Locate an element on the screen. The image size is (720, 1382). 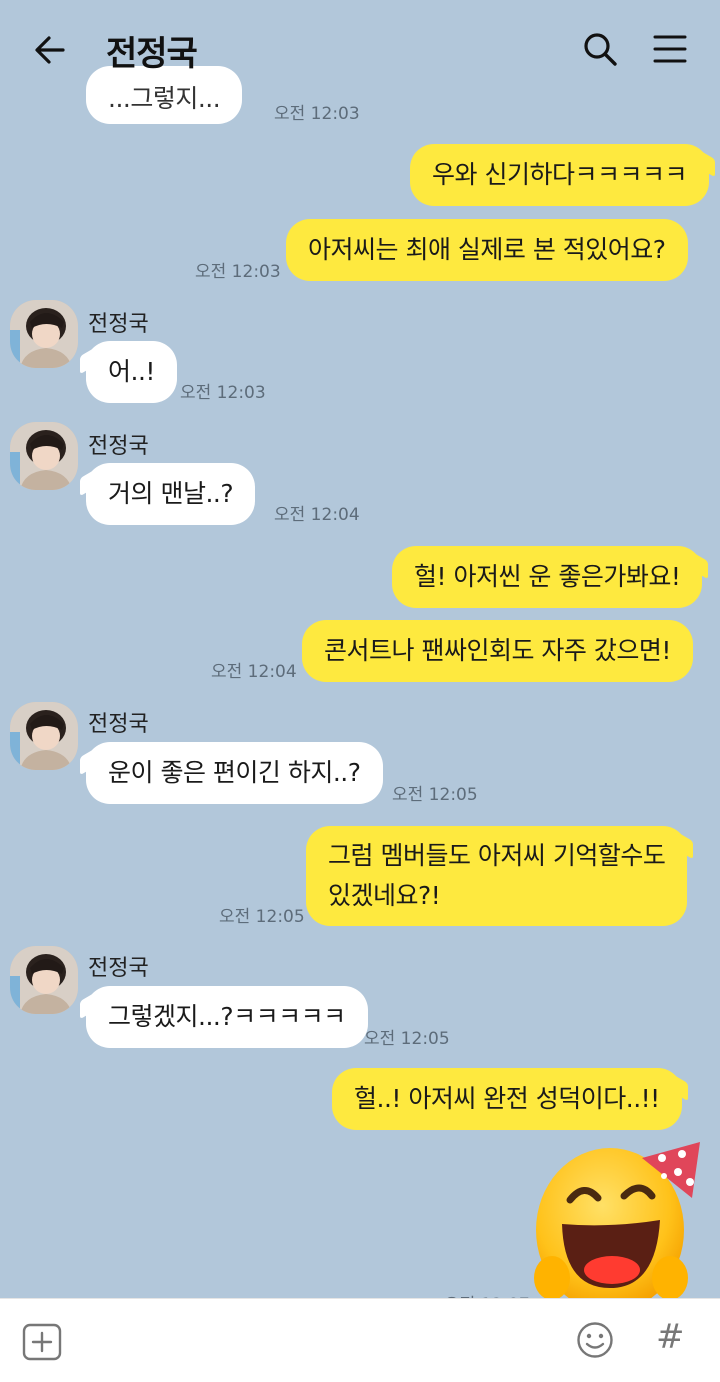
emoticon-button is located at coordinates (595, 1340).